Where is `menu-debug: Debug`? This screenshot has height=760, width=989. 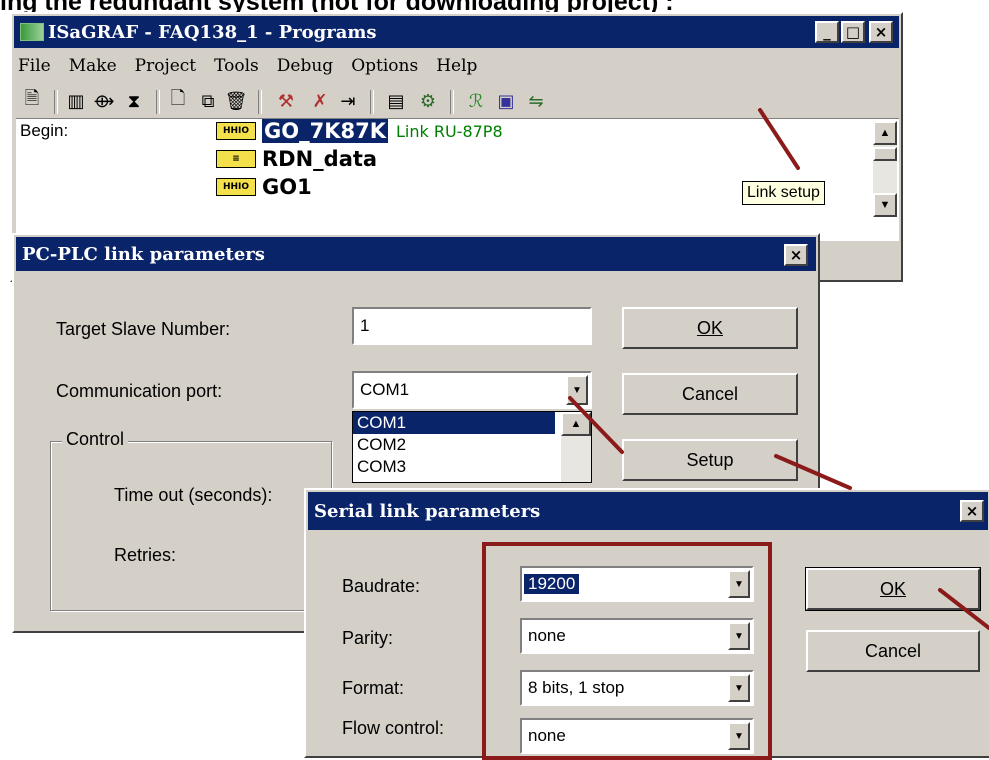 menu-debug: Debug is located at coordinates (305, 68).